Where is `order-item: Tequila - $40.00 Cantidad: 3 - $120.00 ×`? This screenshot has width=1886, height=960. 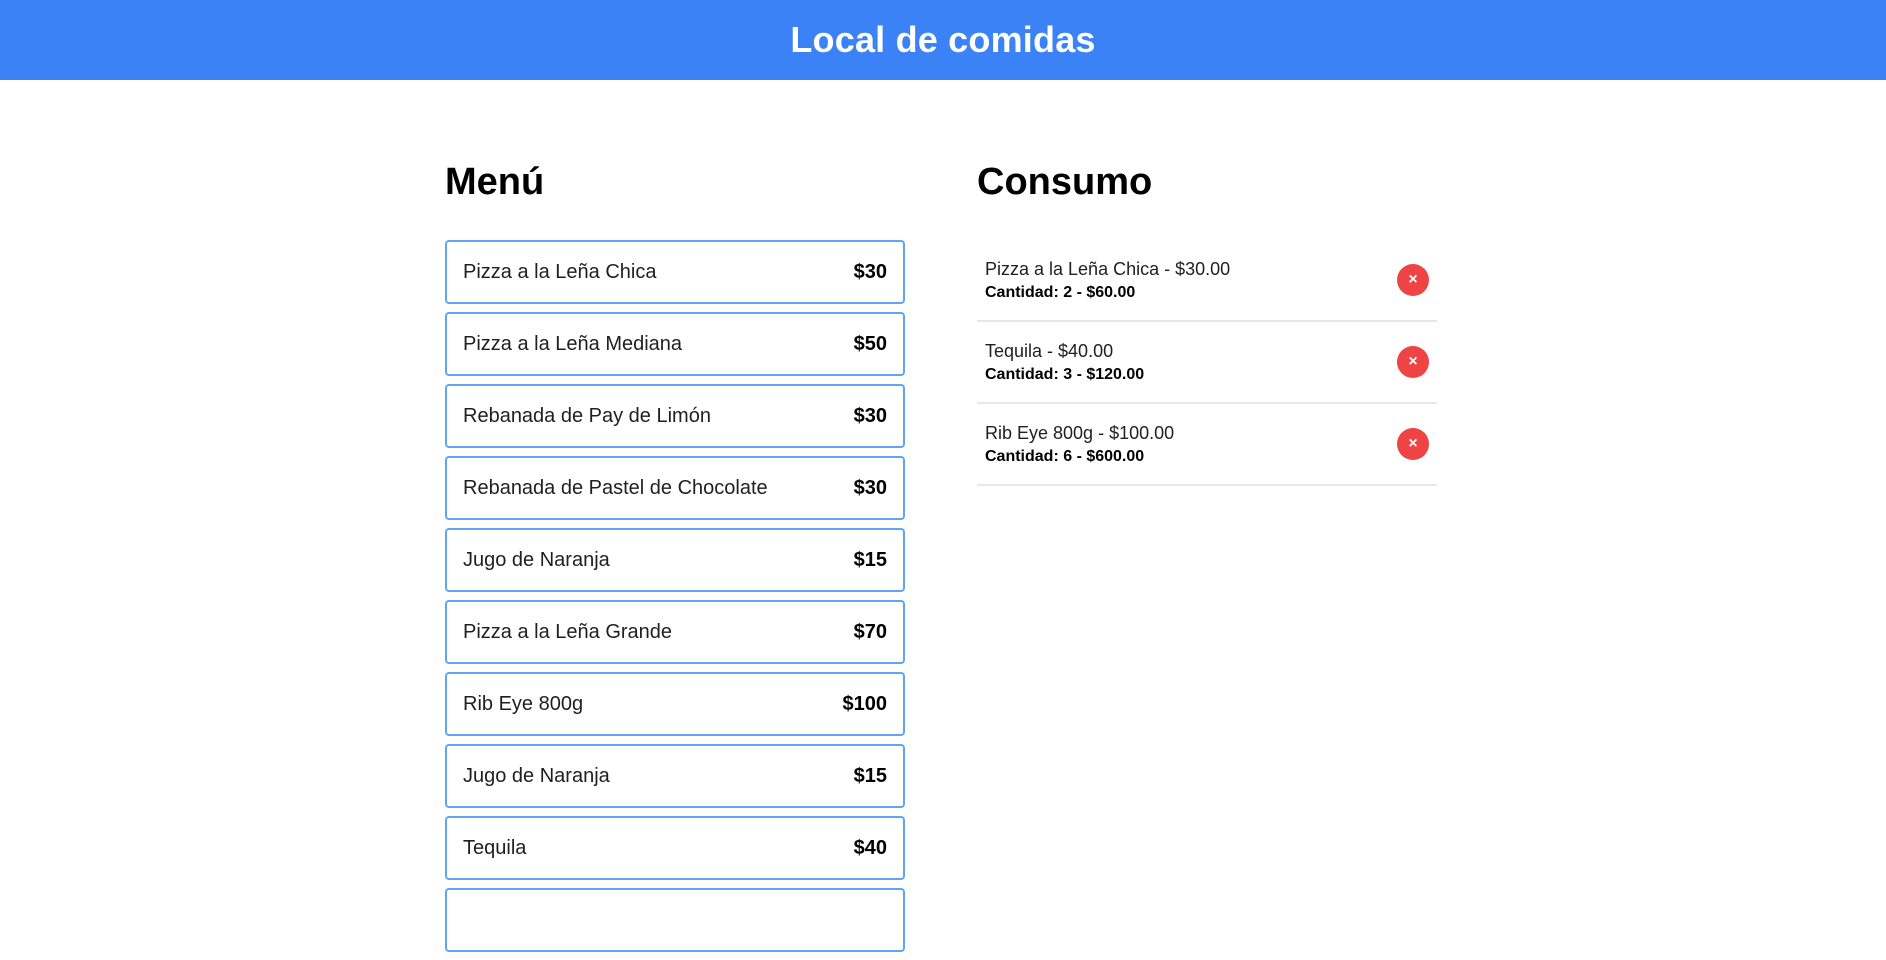 order-item: Tequila - $40.00 Cantidad: 3 - $120.00 × is located at coordinates (1207, 363).